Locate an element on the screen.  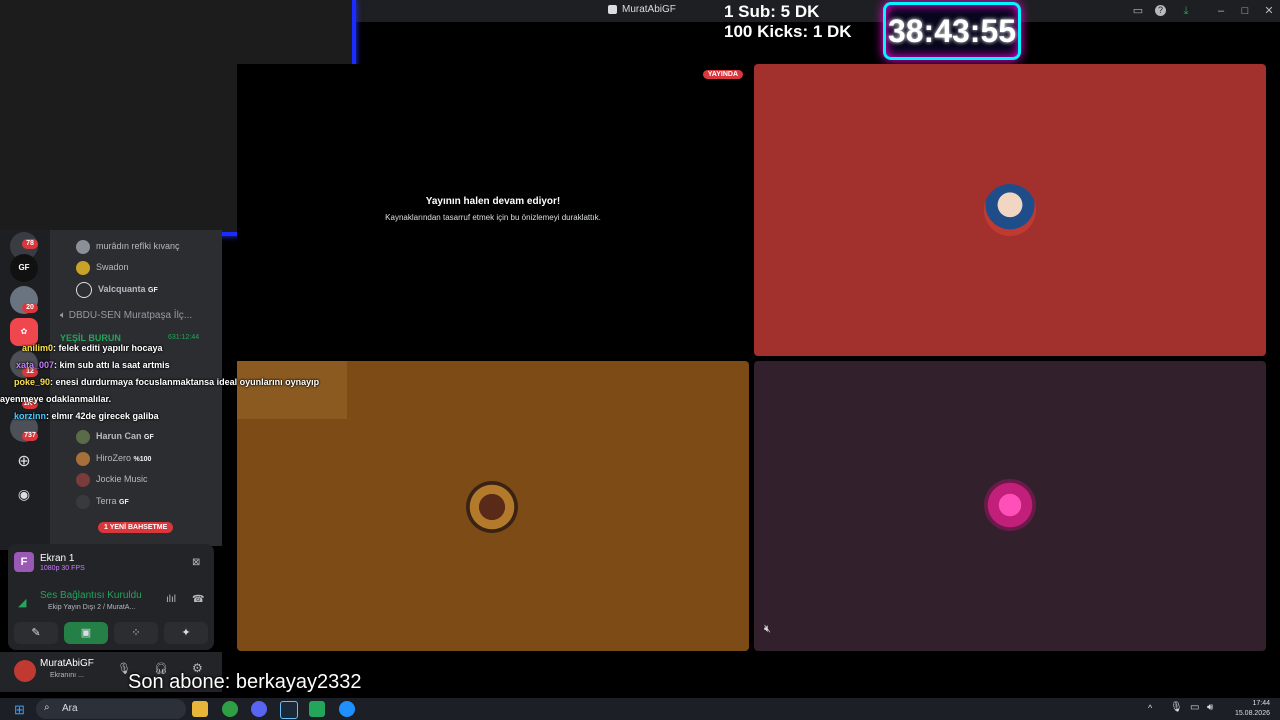
steam-icon is located at coordinates (289, 710).